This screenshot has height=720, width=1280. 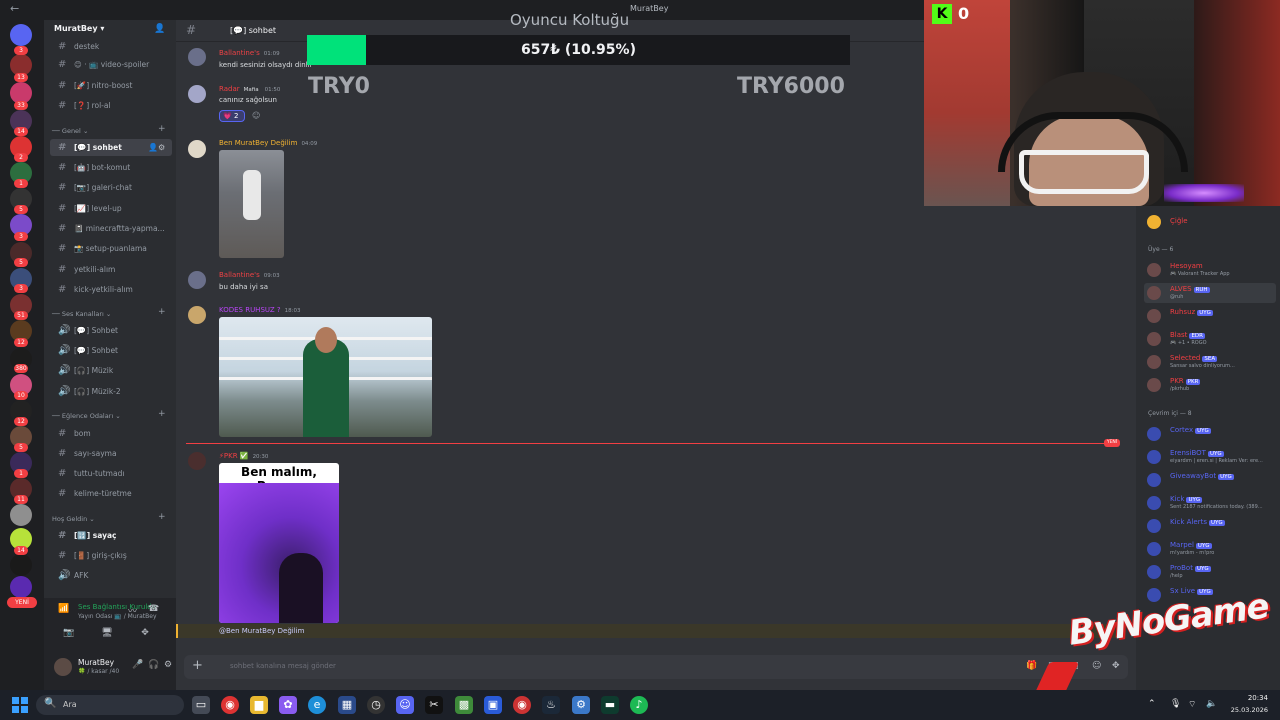 What do you see at coordinates (168, 665) in the screenshot?
I see `settings-gear-icon: ⚙` at bounding box center [168, 665].